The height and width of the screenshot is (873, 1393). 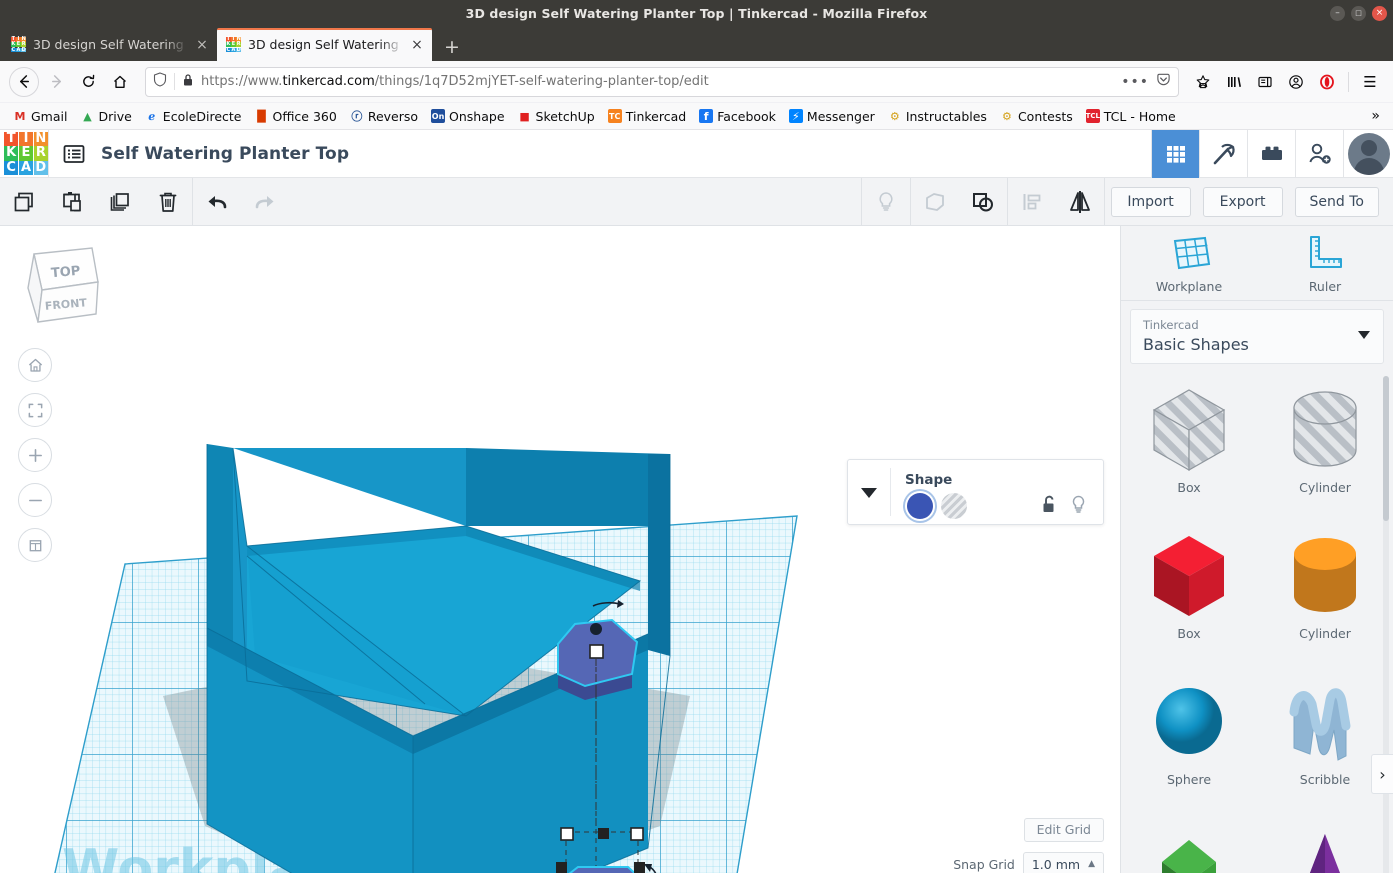 What do you see at coordinates (105, 116) in the screenshot?
I see `bookmark-item: ▲ Drive` at bounding box center [105, 116].